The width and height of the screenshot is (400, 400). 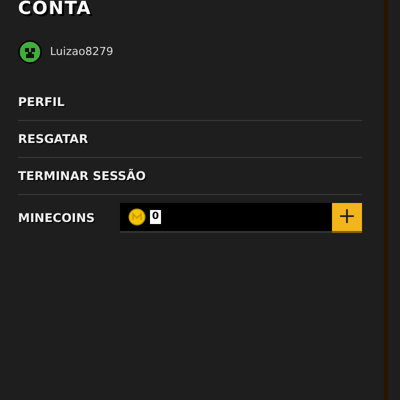 What do you see at coordinates (347, 218) in the screenshot?
I see `add-button: +` at bounding box center [347, 218].